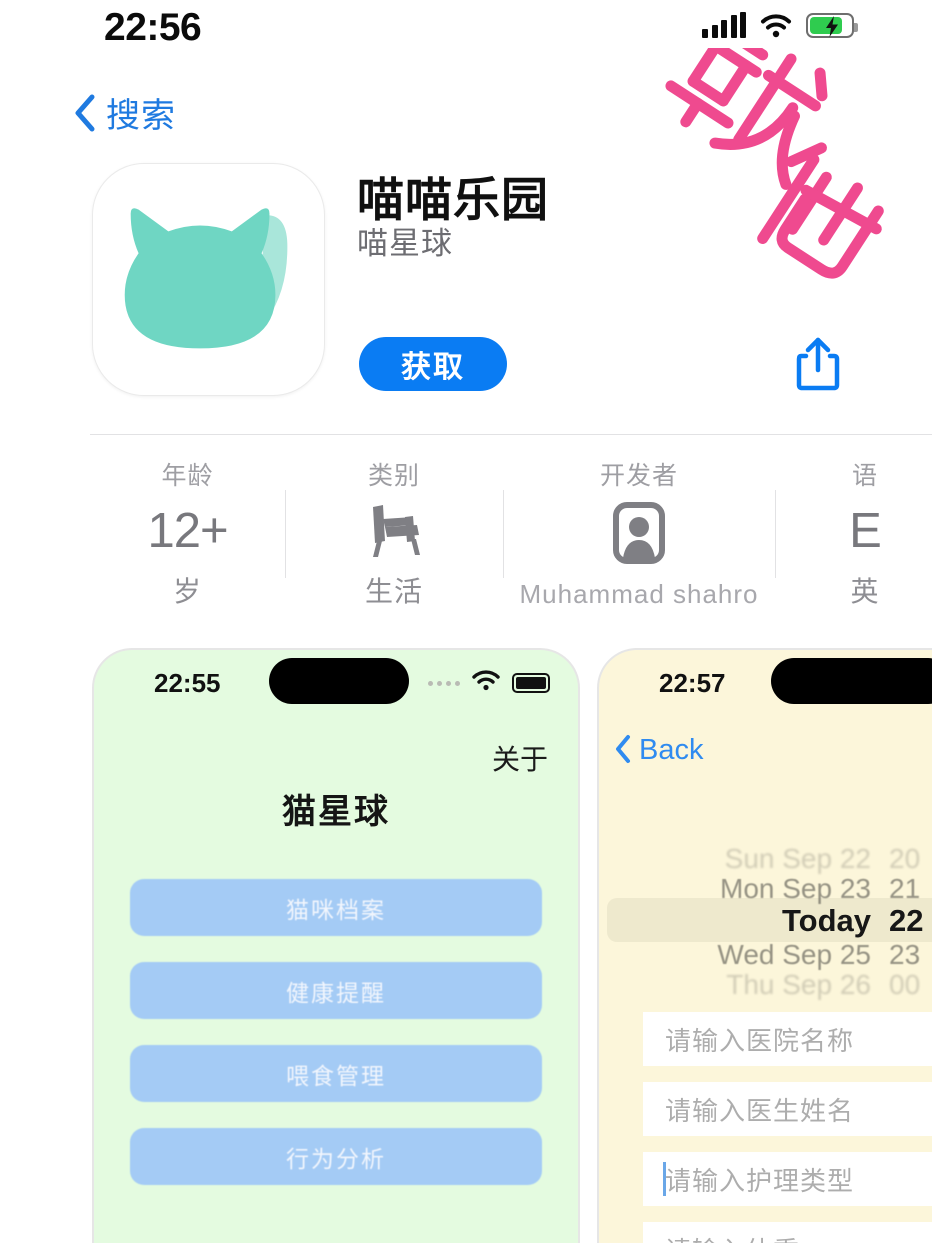  I want to click on text-cursor, so click(664, 1179).